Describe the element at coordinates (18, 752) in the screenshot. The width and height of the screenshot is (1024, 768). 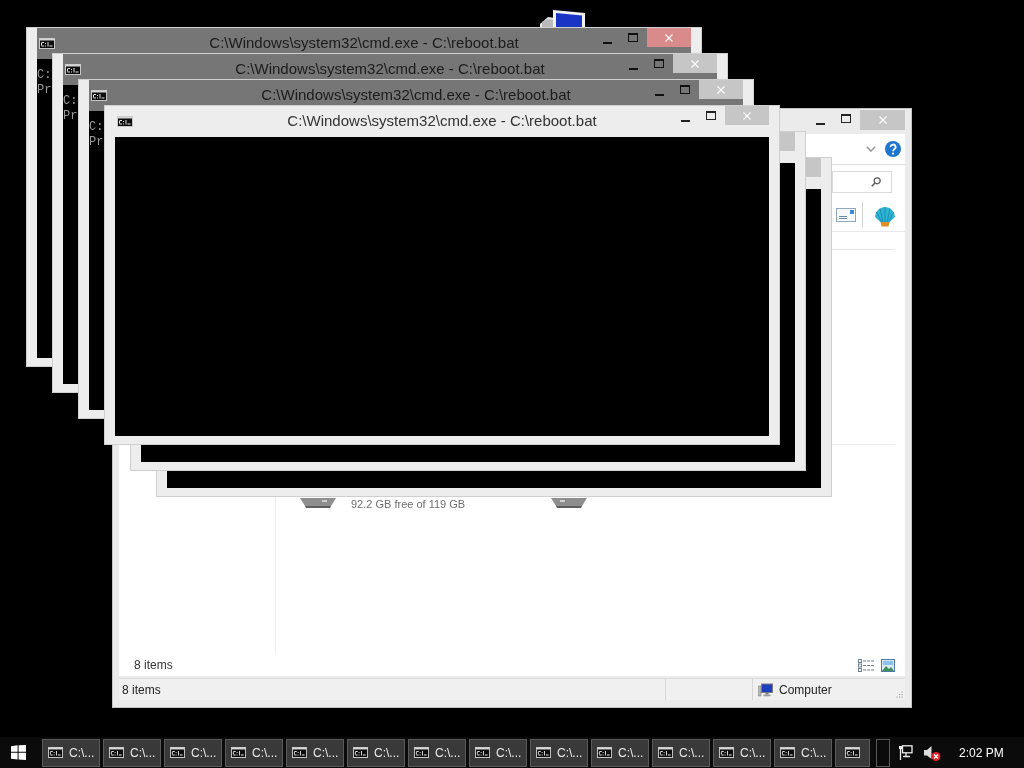
I see `start-icon` at that location.